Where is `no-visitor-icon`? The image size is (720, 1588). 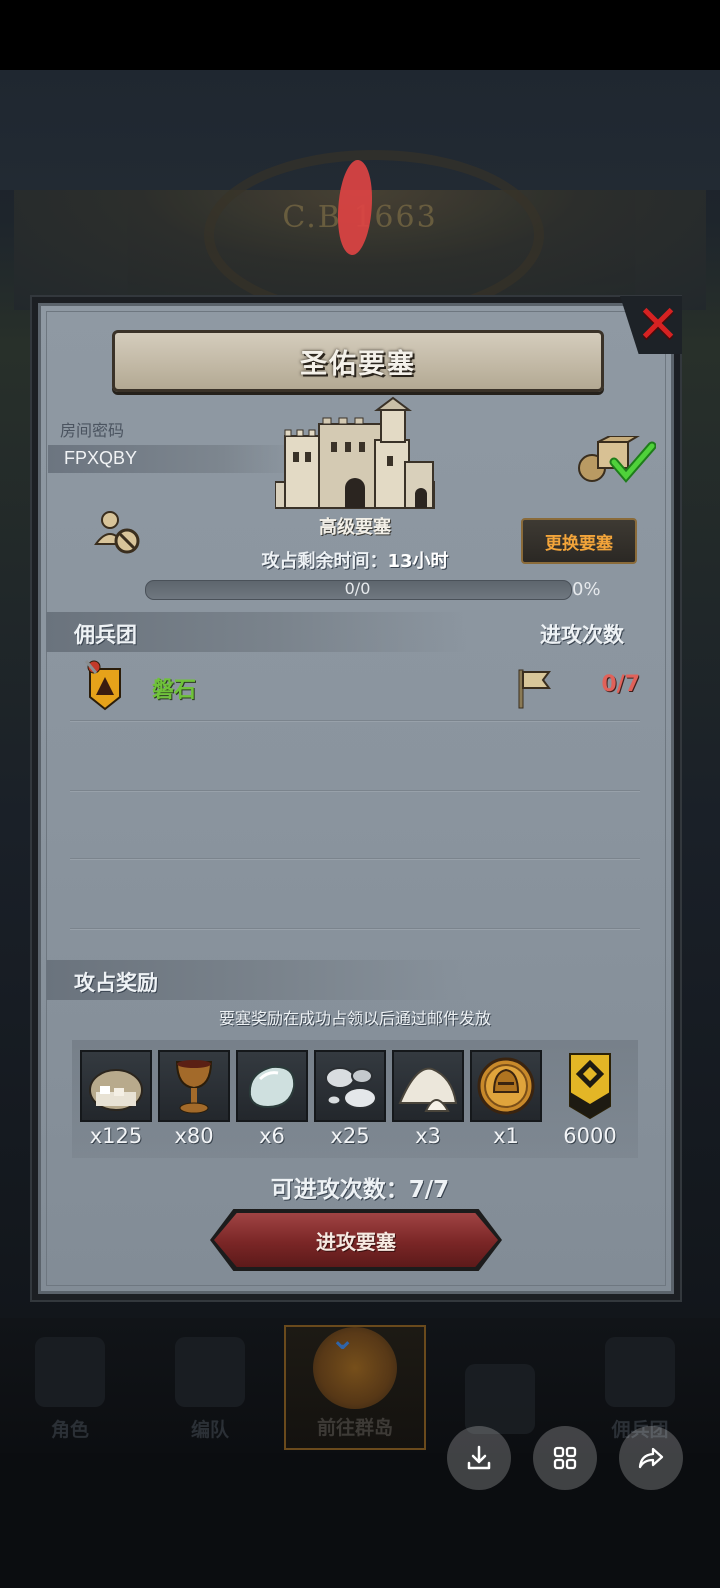
no-visitor-icon is located at coordinates (118, 533).